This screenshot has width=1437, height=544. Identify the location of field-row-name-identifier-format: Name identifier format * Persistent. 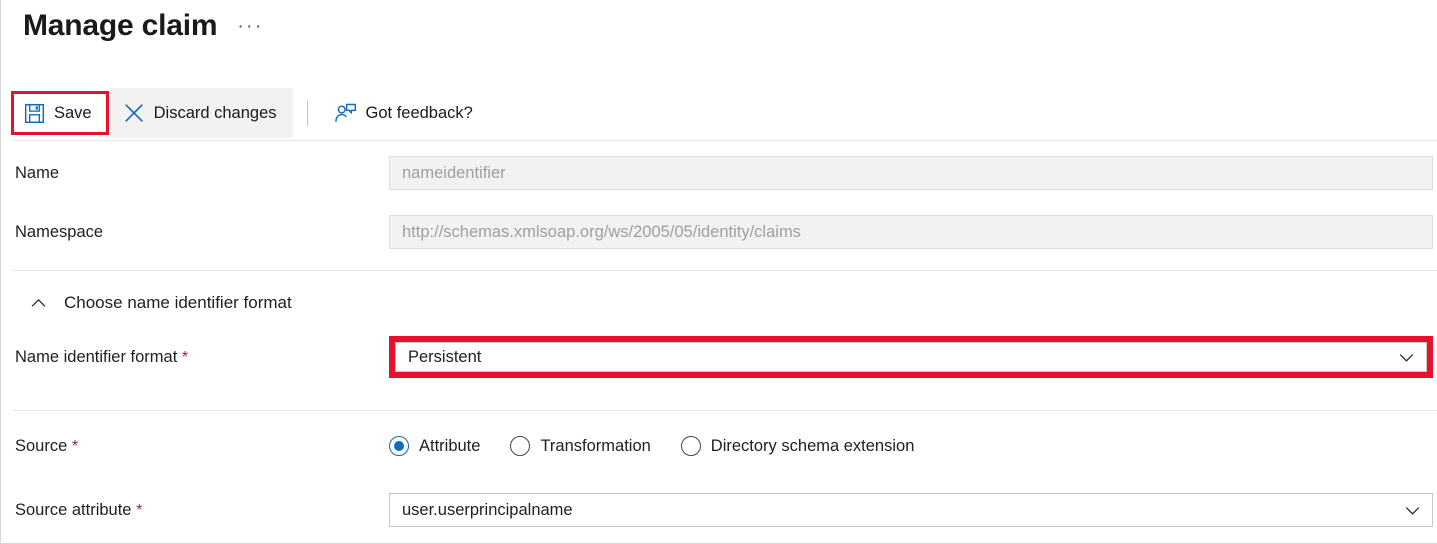
(719, 357).